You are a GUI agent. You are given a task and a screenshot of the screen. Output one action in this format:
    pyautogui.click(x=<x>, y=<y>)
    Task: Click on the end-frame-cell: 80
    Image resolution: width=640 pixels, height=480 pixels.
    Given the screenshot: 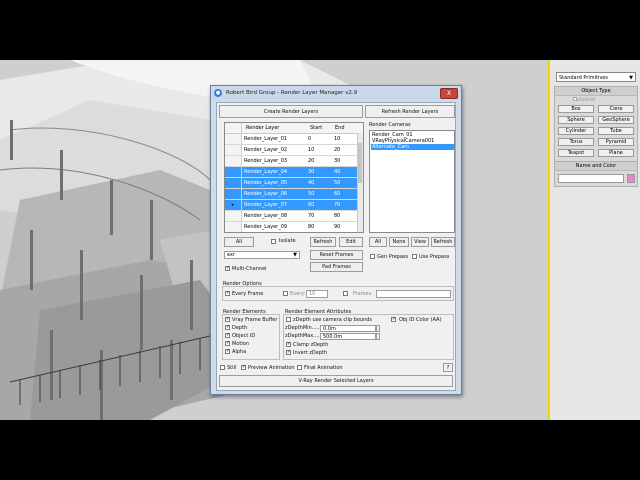 What is the action you would take?
    pyautogui.click(x=337, y=216)
    